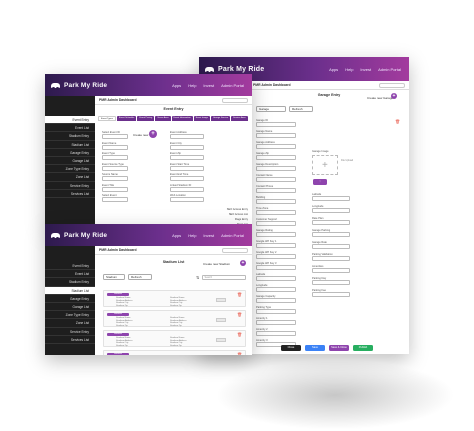  Describe the element at coordinates (291, 348) in the screenshot. I see `form-button: Close` at that location.